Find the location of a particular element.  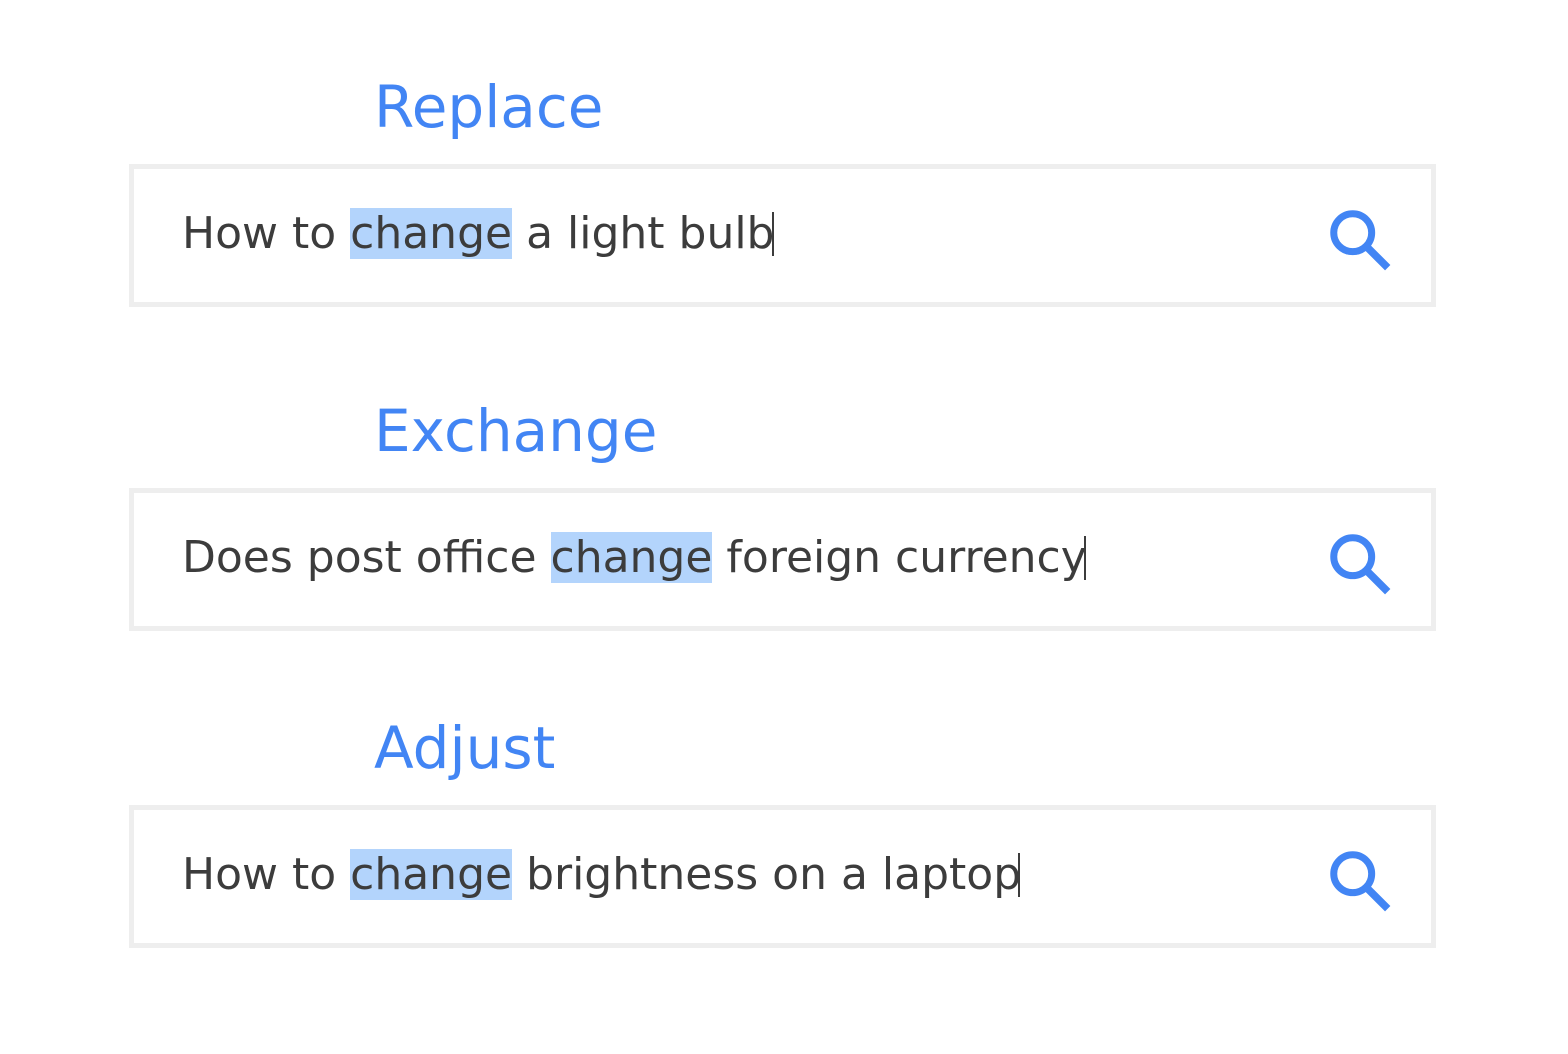

search-box-exchange: Does post office change foreign currency is located at coordinates (782, 559).